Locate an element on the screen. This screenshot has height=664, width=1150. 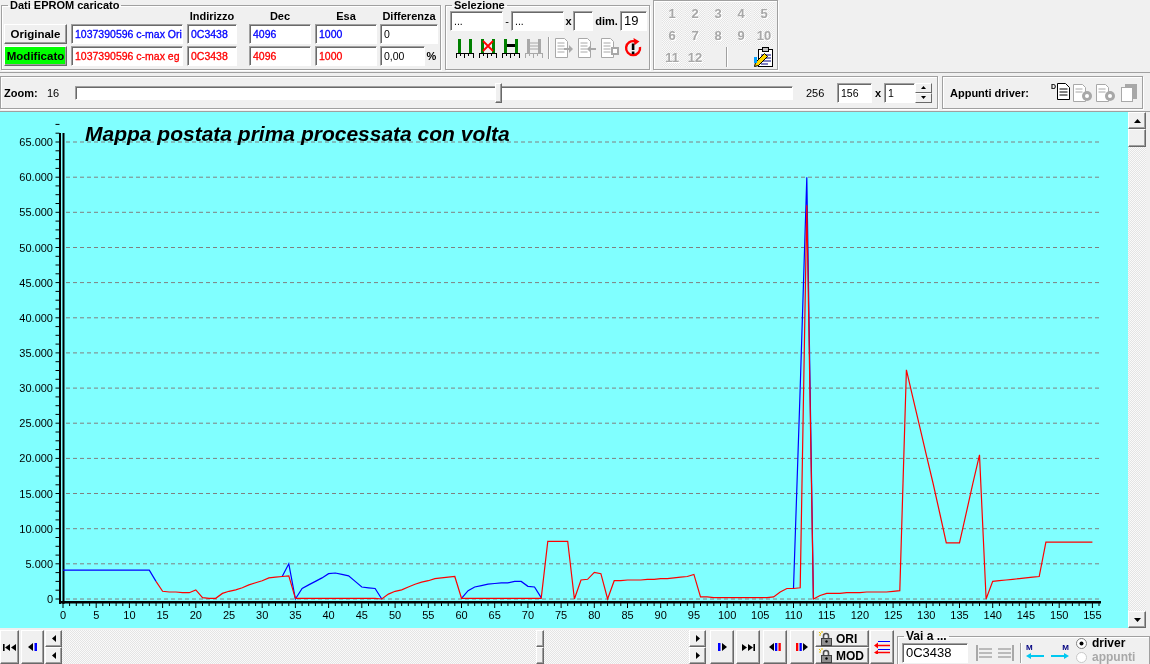
y-tick-label: 5.000 is located at coordinates (39, 563).